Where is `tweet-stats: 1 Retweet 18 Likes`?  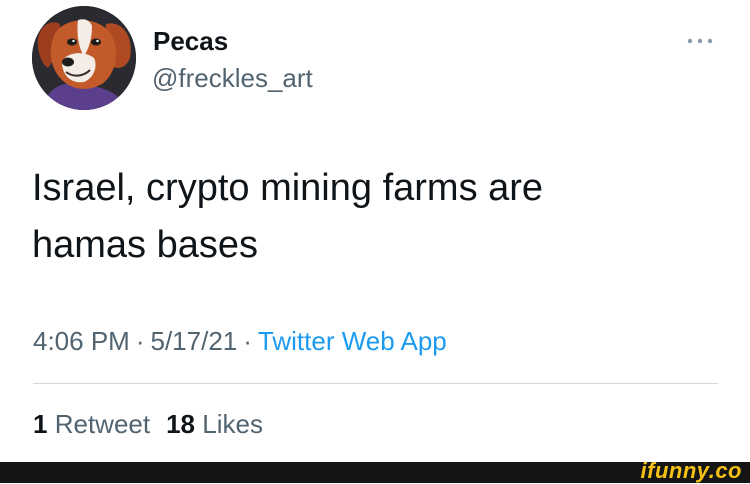
tweet-stats: 1 Retweet 18 Likes is located at coordinates (148, 424).